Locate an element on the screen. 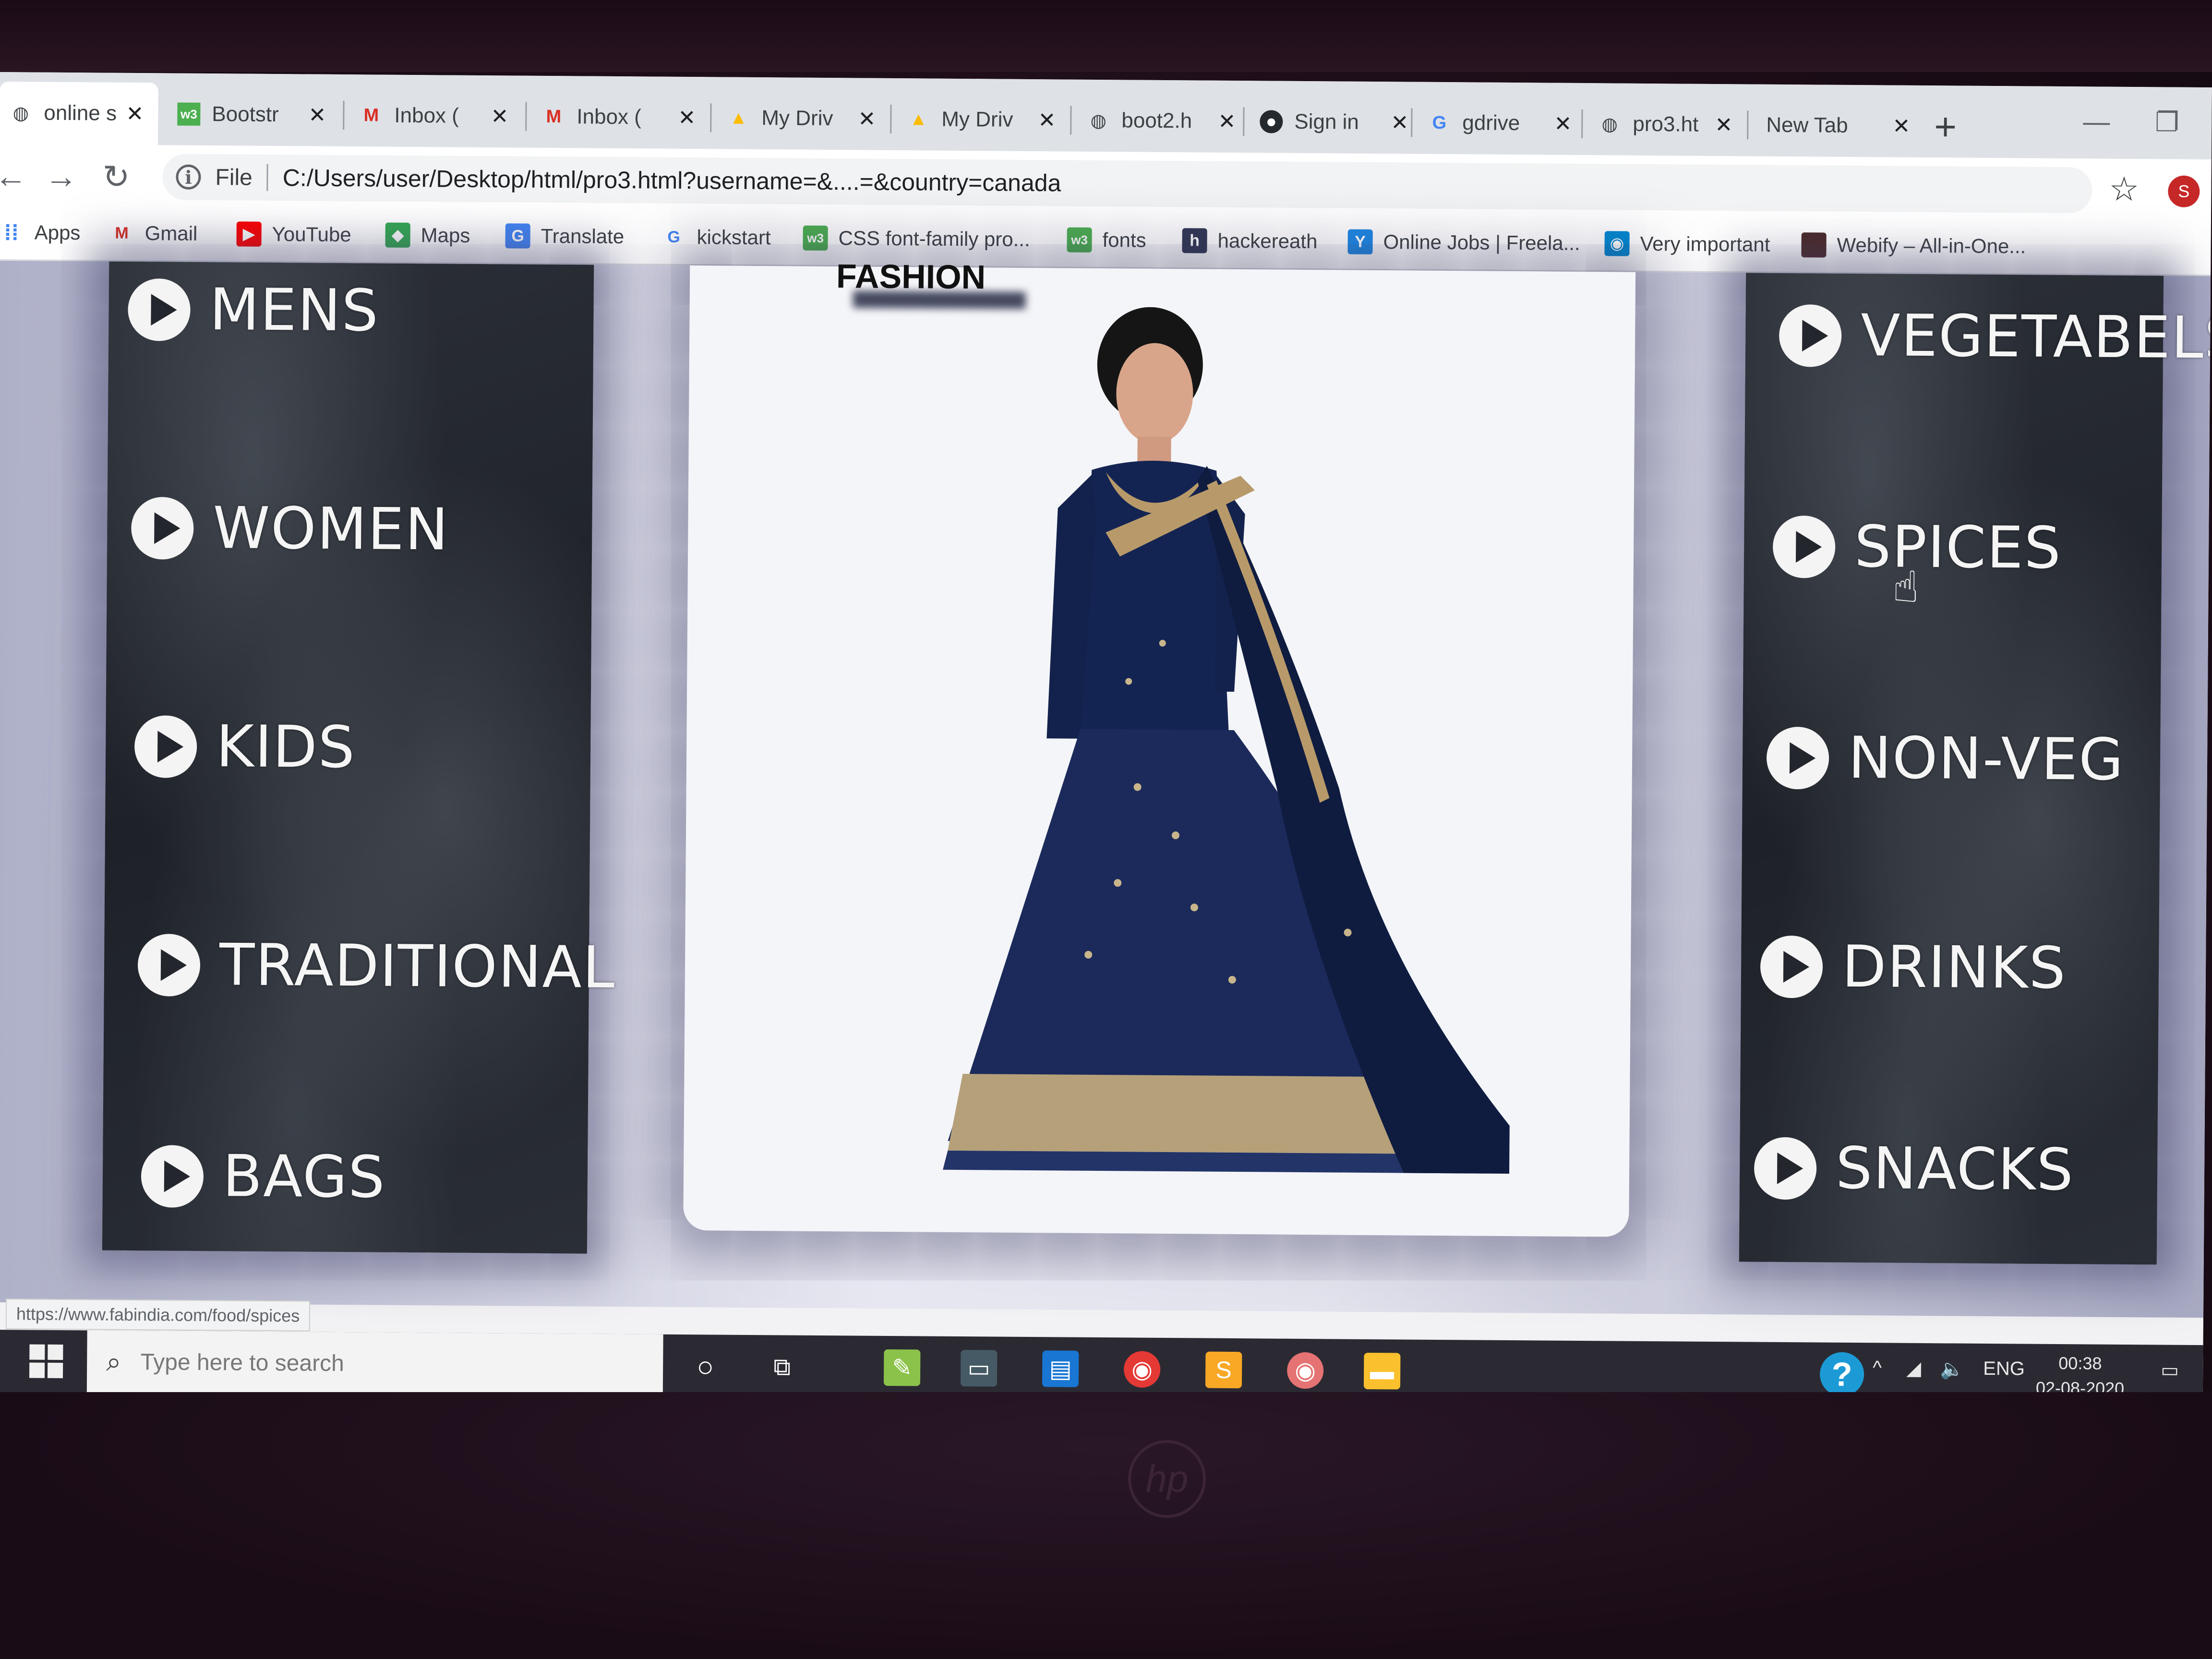  monitor-bezel-top is located at coordinates (1106, 36).